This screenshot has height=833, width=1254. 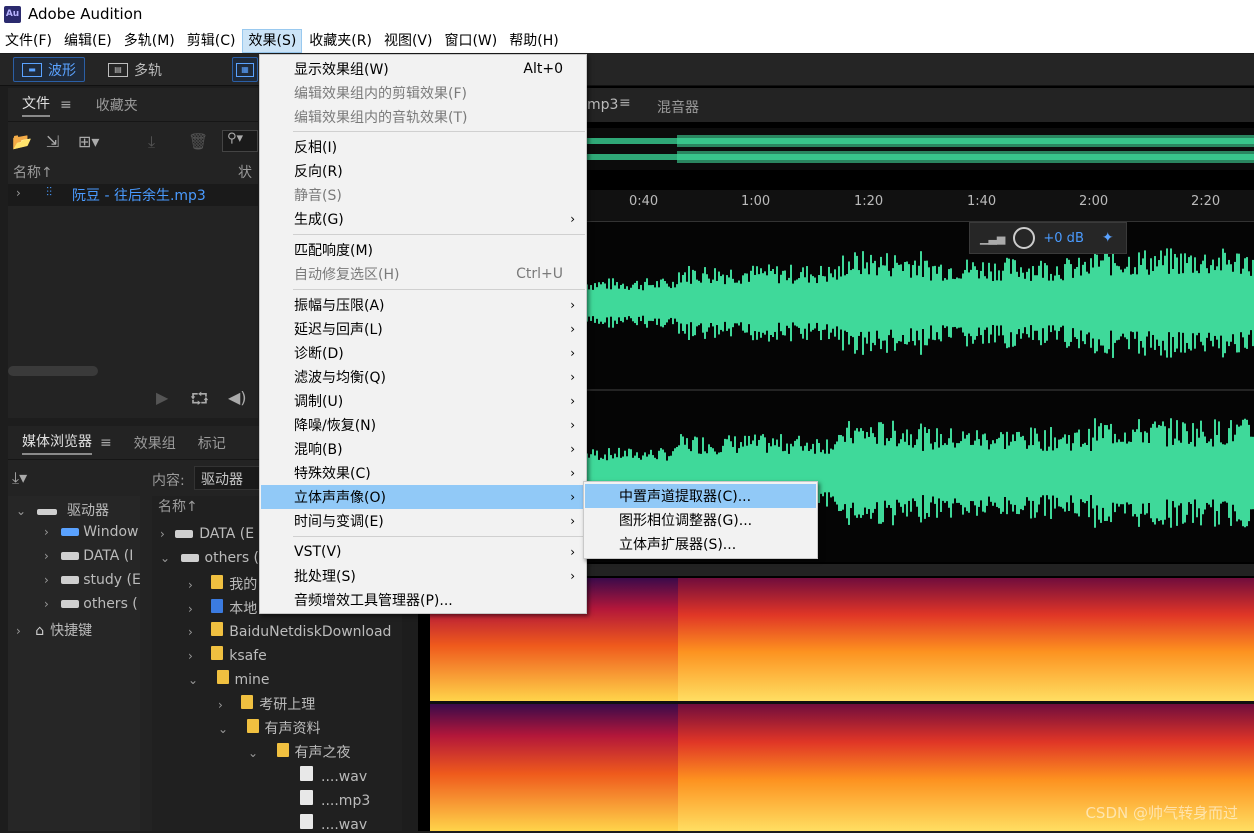 I want to click on menu-reverse: 反向(R), so click(x=423, y=171).